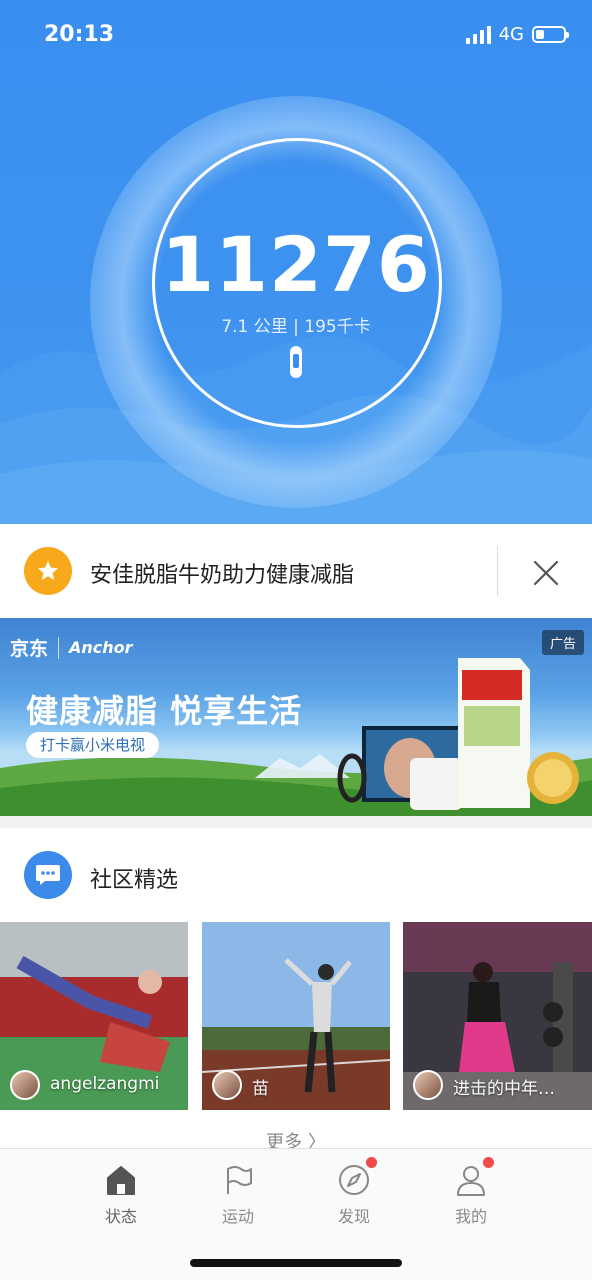  Describe the element at coordinates (296, 362) in the screenshot. I see `band-icon` at that location.